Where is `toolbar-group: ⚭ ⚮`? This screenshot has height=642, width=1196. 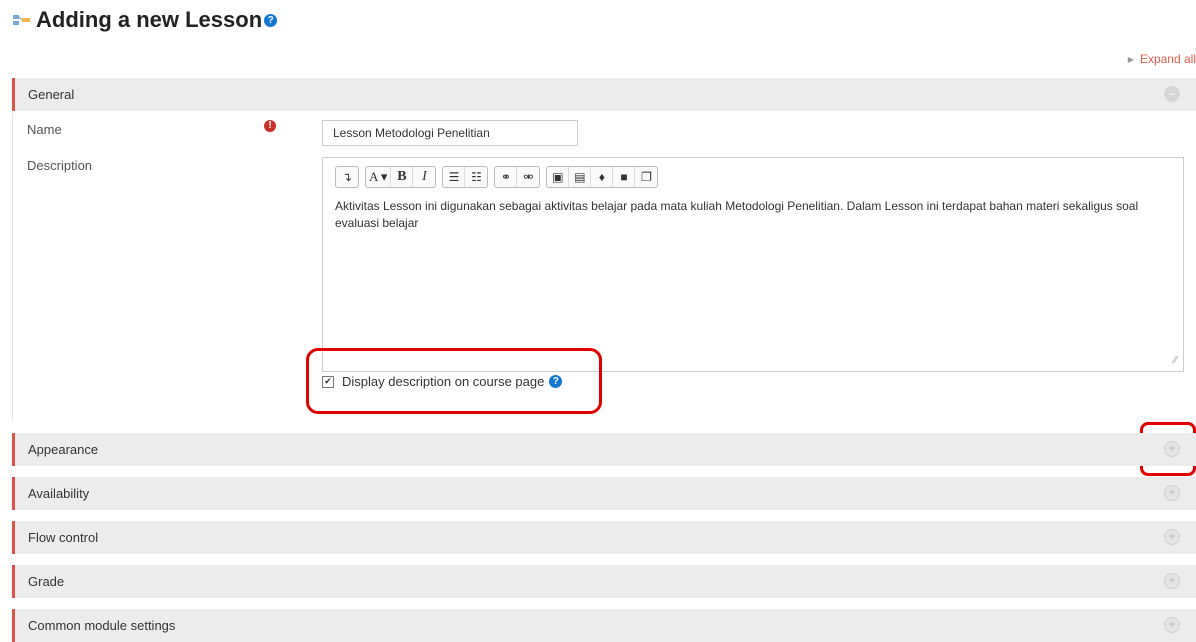
toolbar-group: ⚭ ⚮ is located at coordinates (517, 177).